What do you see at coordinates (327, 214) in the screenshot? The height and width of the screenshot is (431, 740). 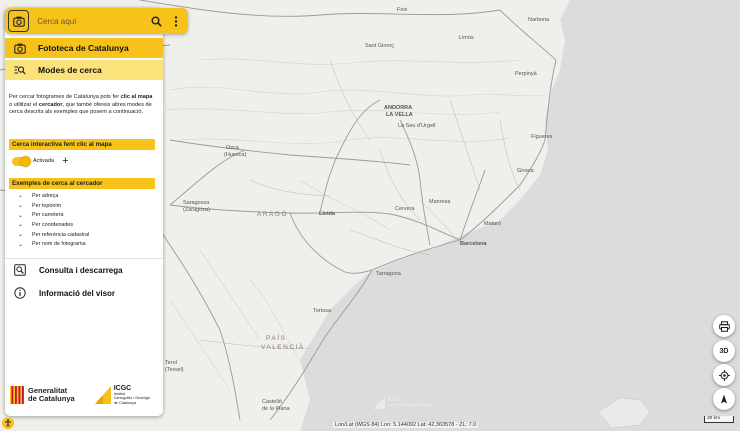 I see `svg-text: Lleida` at bounding box center [327, 214].